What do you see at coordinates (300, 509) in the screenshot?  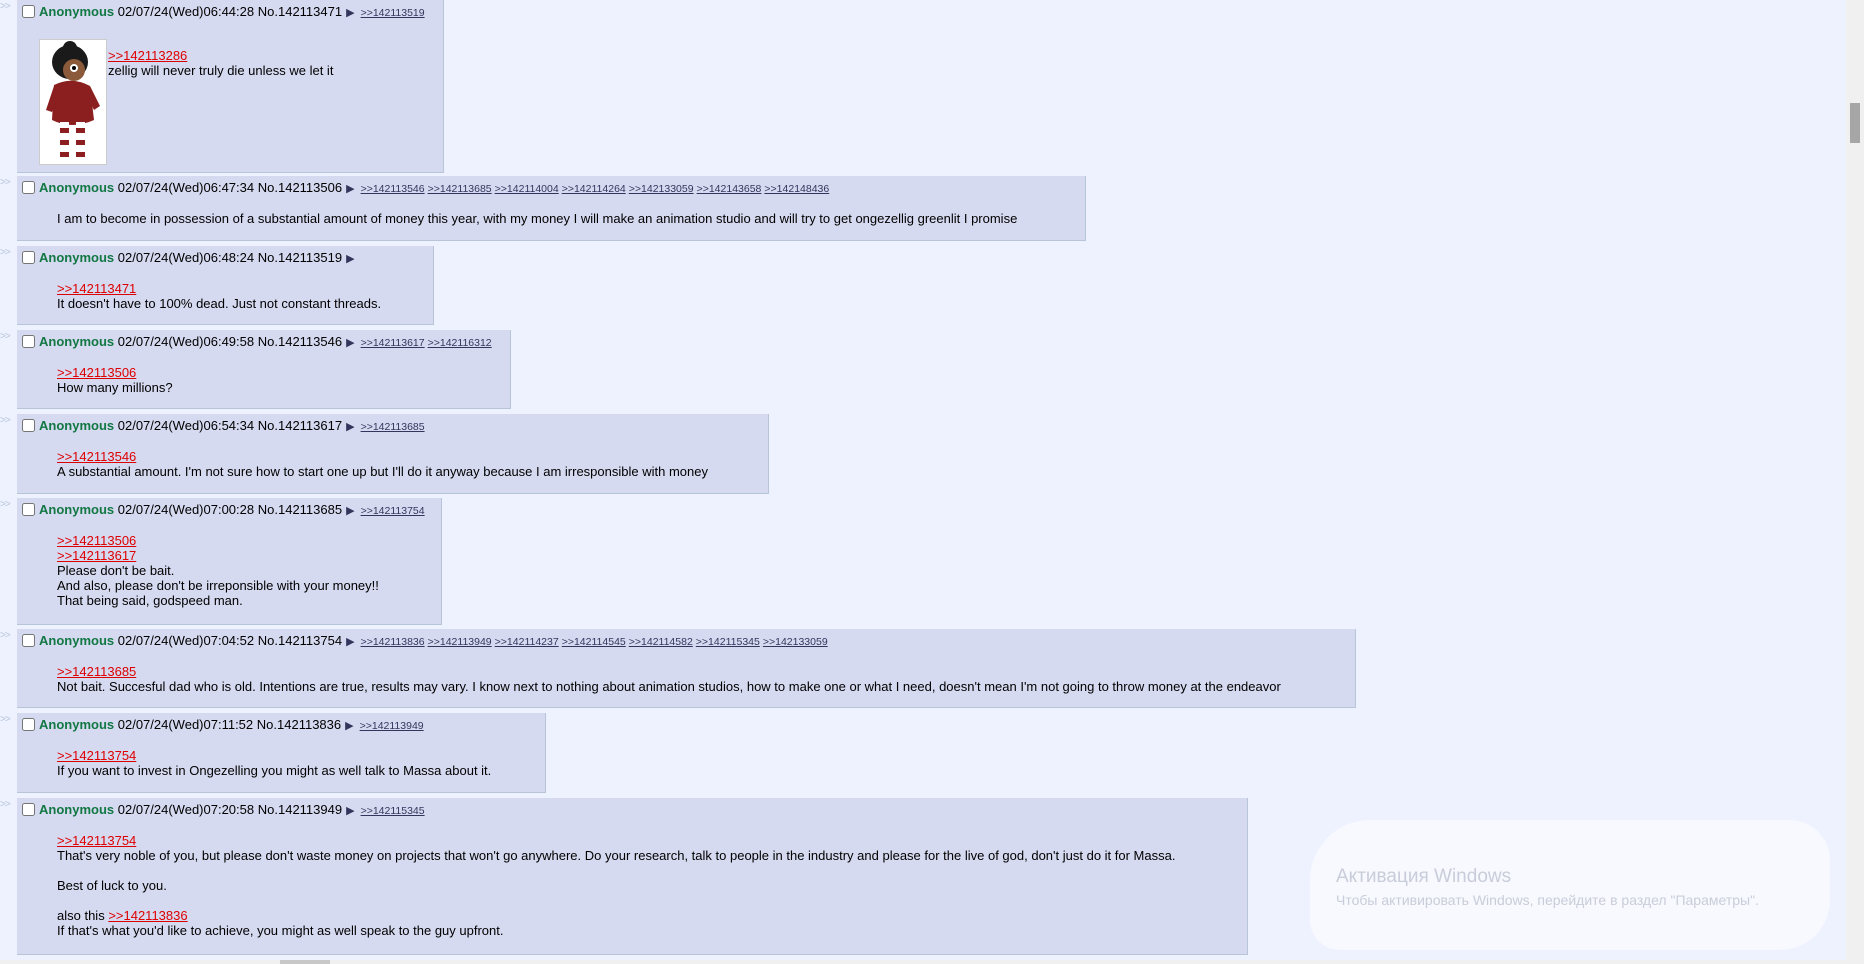 I see `post-number: No.142113685` at bounding box center [300, 509].